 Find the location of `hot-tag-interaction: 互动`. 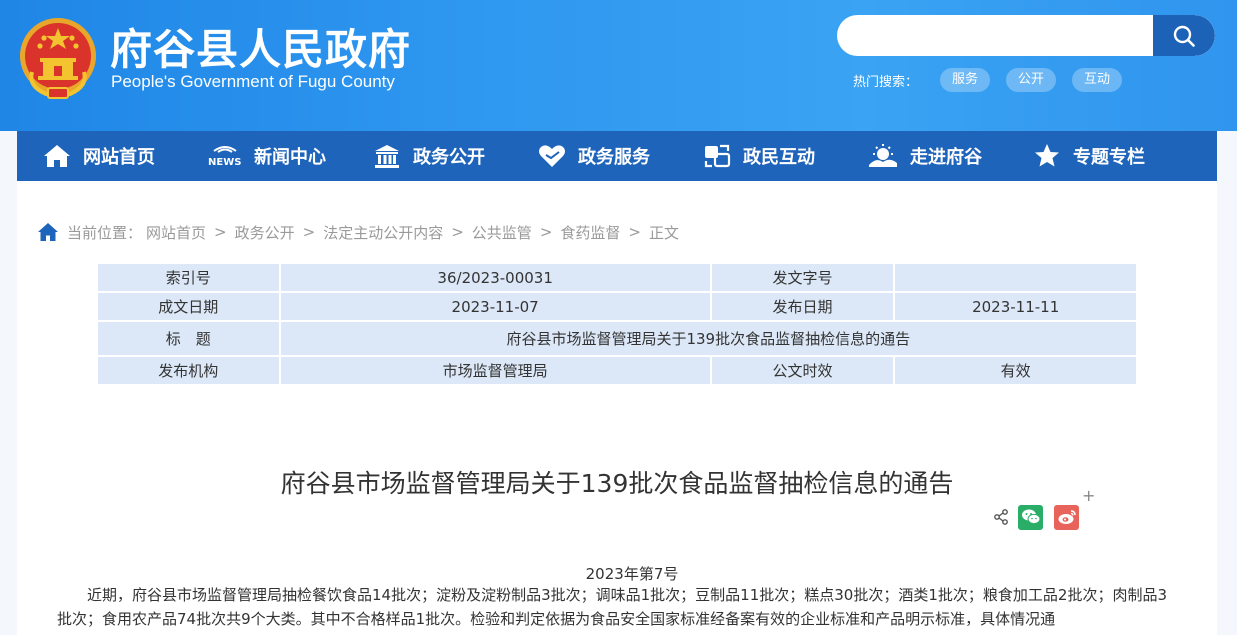

hot-tag-interaction: 互动 is located at coordinates (1097, 80).